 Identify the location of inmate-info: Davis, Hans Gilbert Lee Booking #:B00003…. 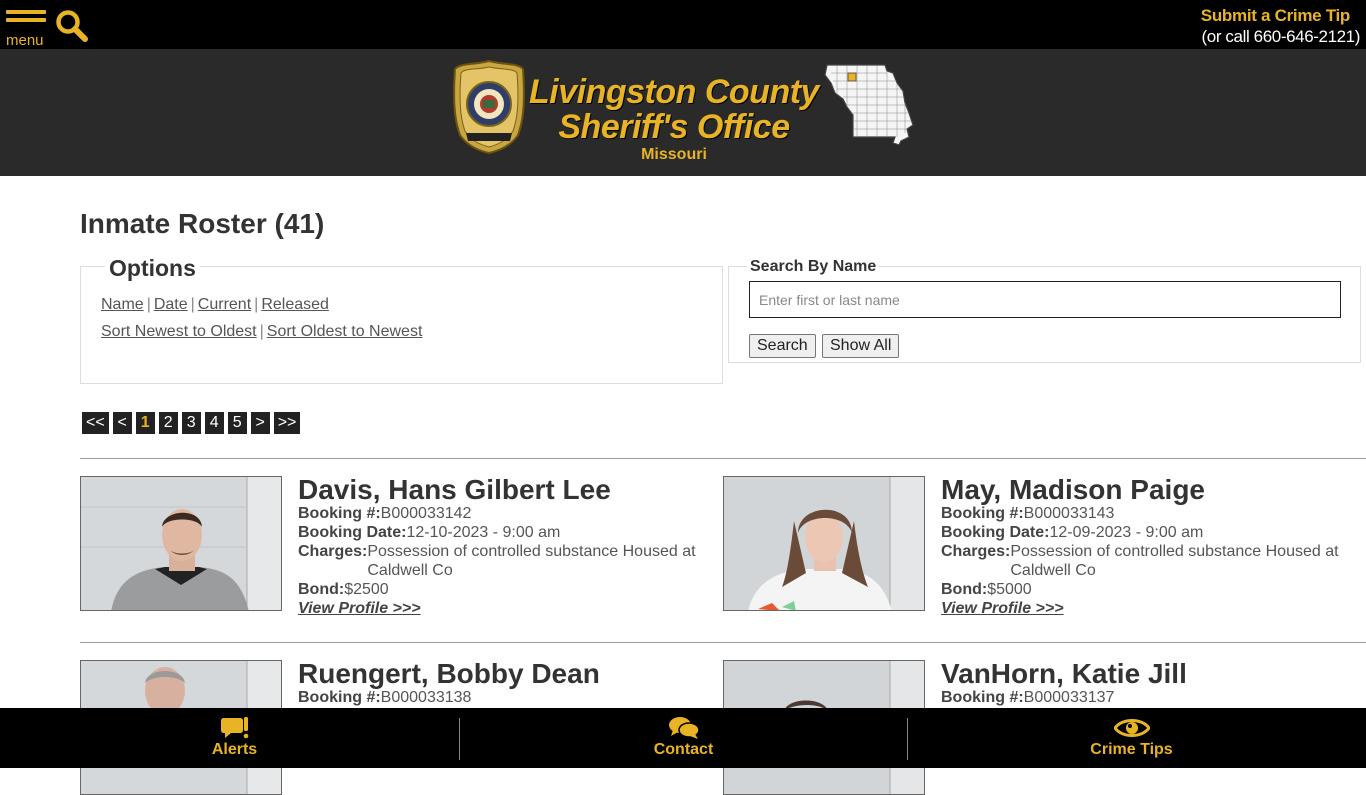
(508, 547).